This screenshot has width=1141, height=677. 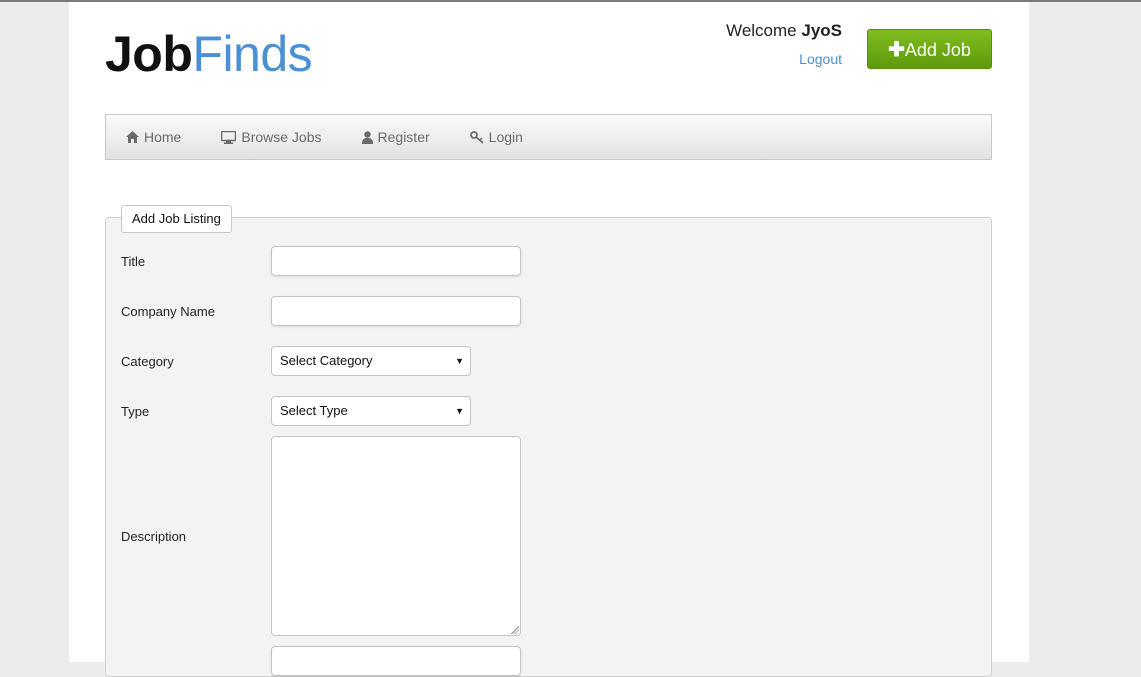 I want to click on nav-item-register: Register, so click(x=395, y=137).